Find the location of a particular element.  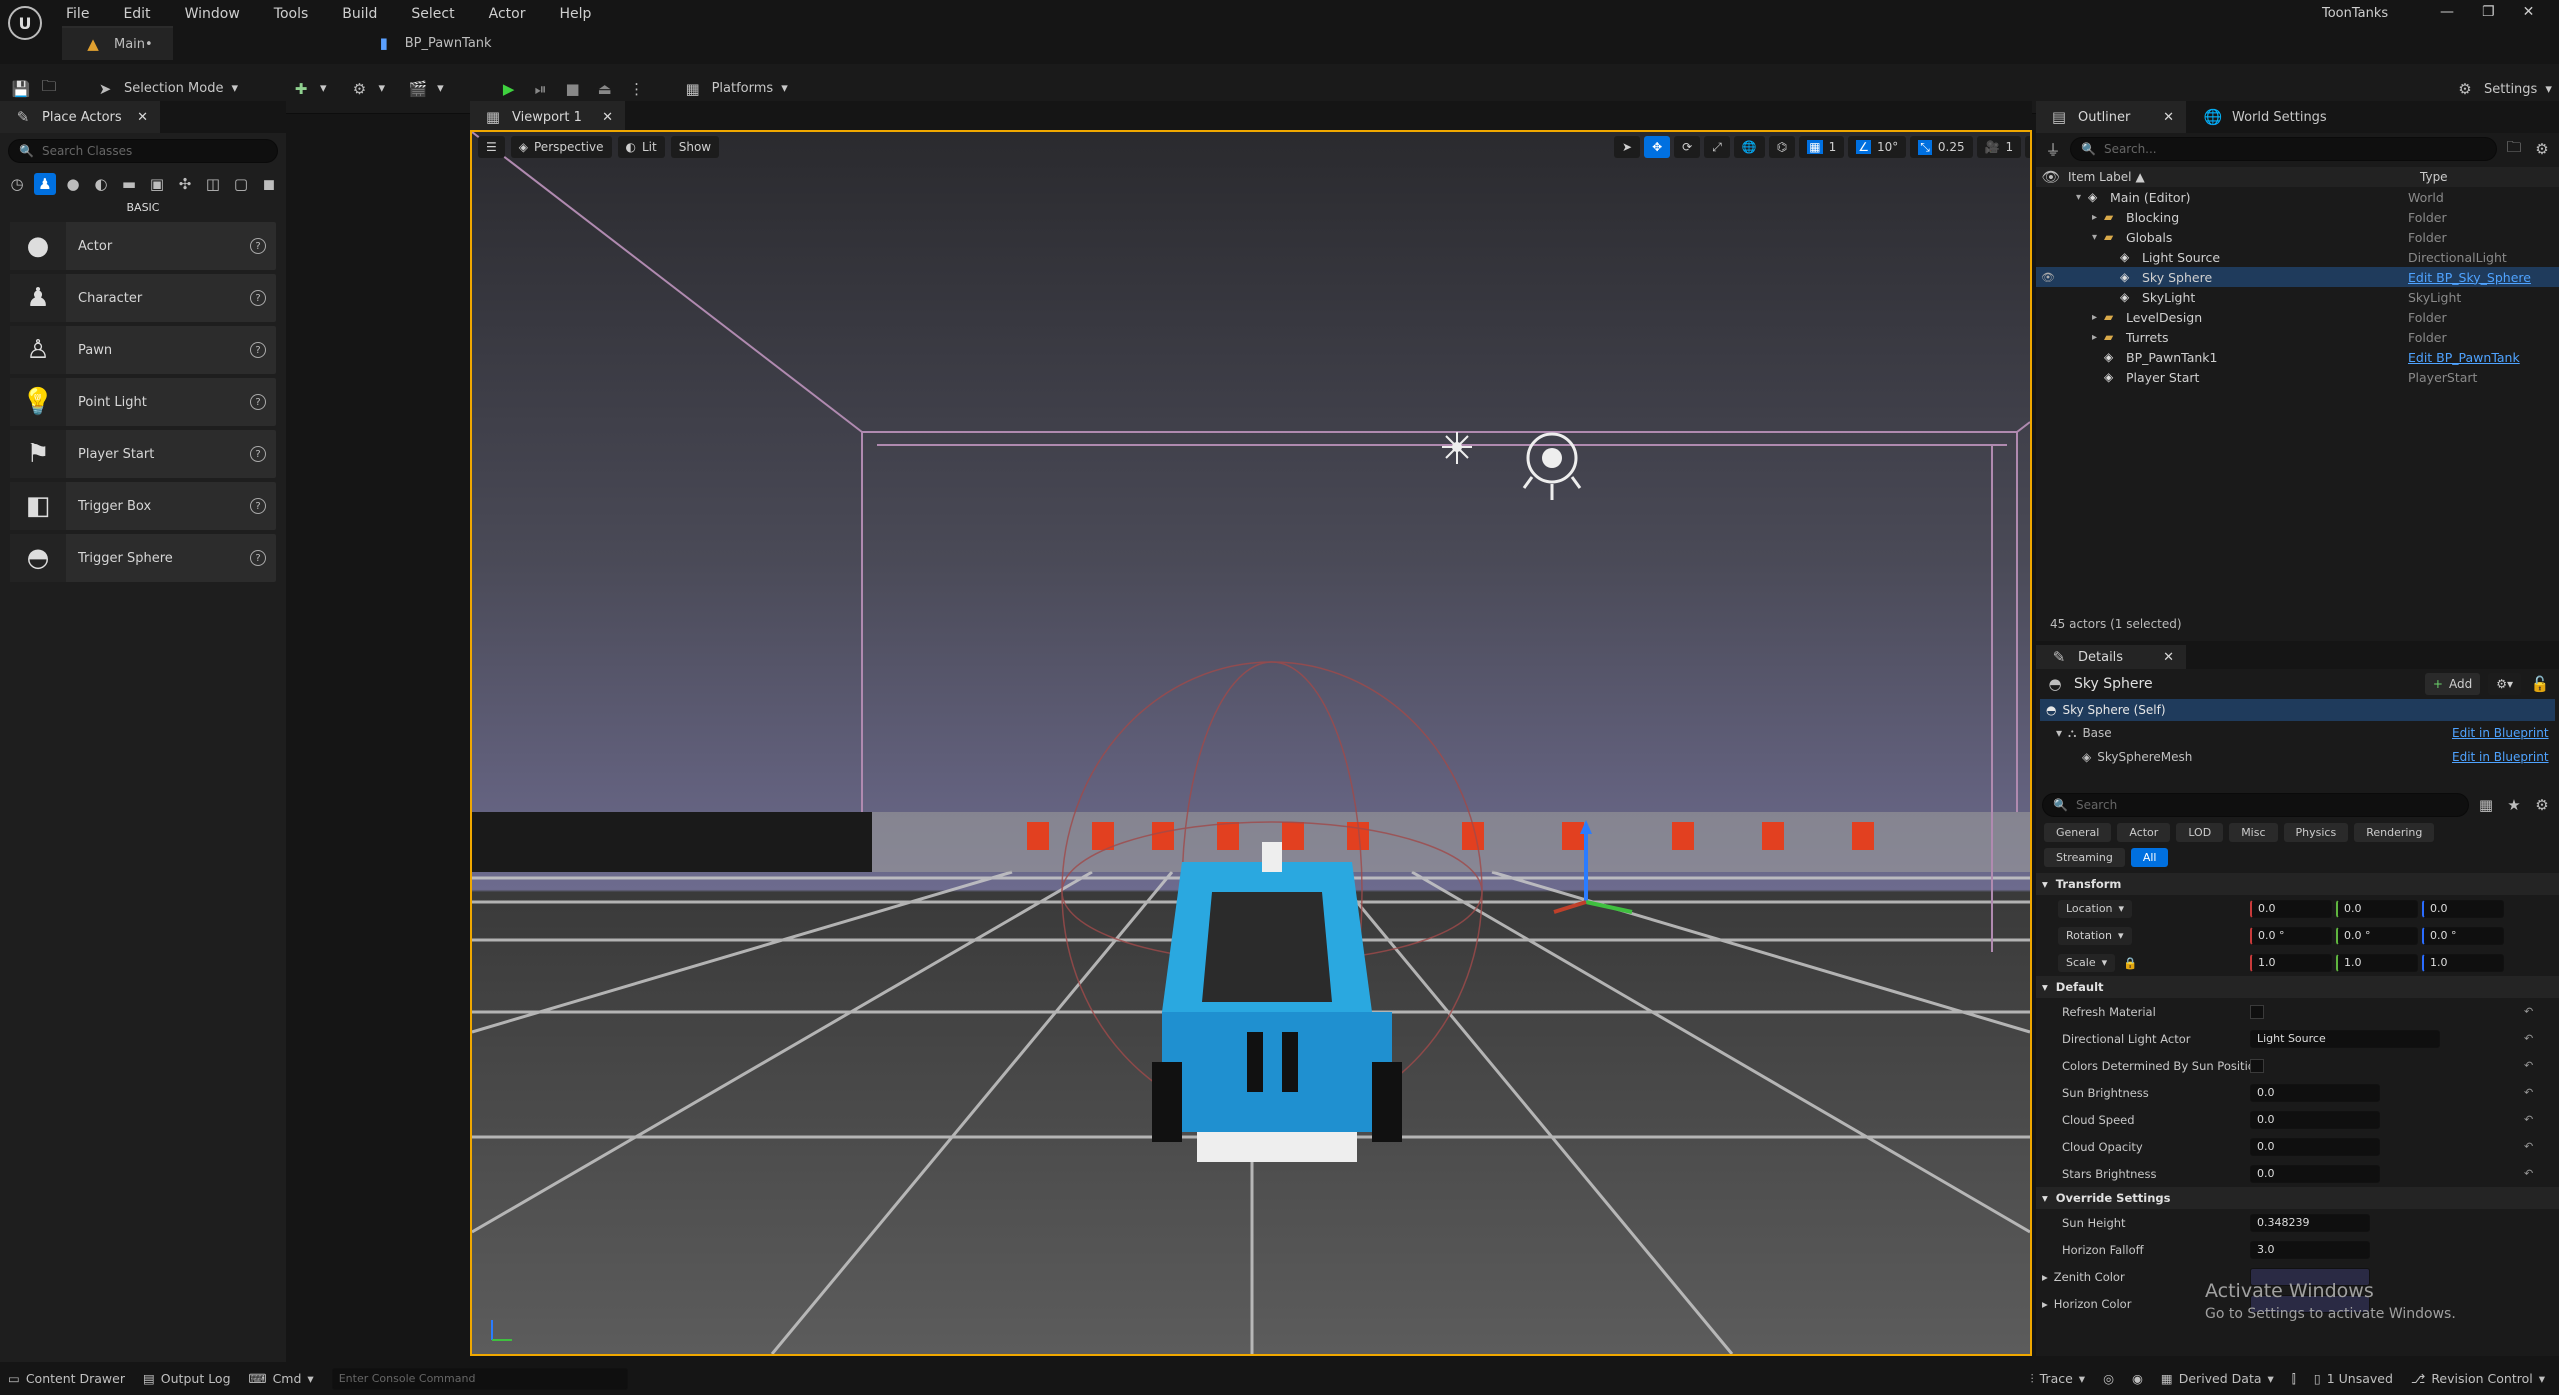

lock-icon: 🔓 is located at coordinates (2540, 684).